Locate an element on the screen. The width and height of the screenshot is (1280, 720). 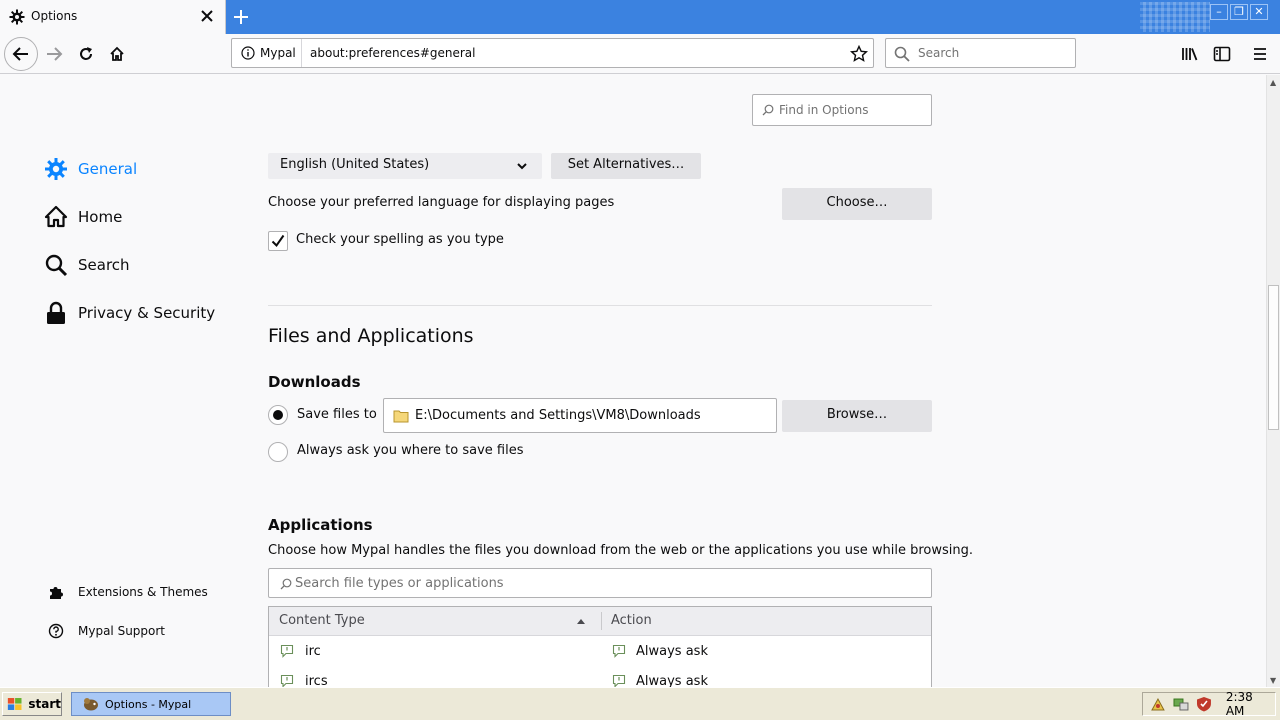
url-bar: Mypal about:preferences#general is located at coordinates (552, 53).